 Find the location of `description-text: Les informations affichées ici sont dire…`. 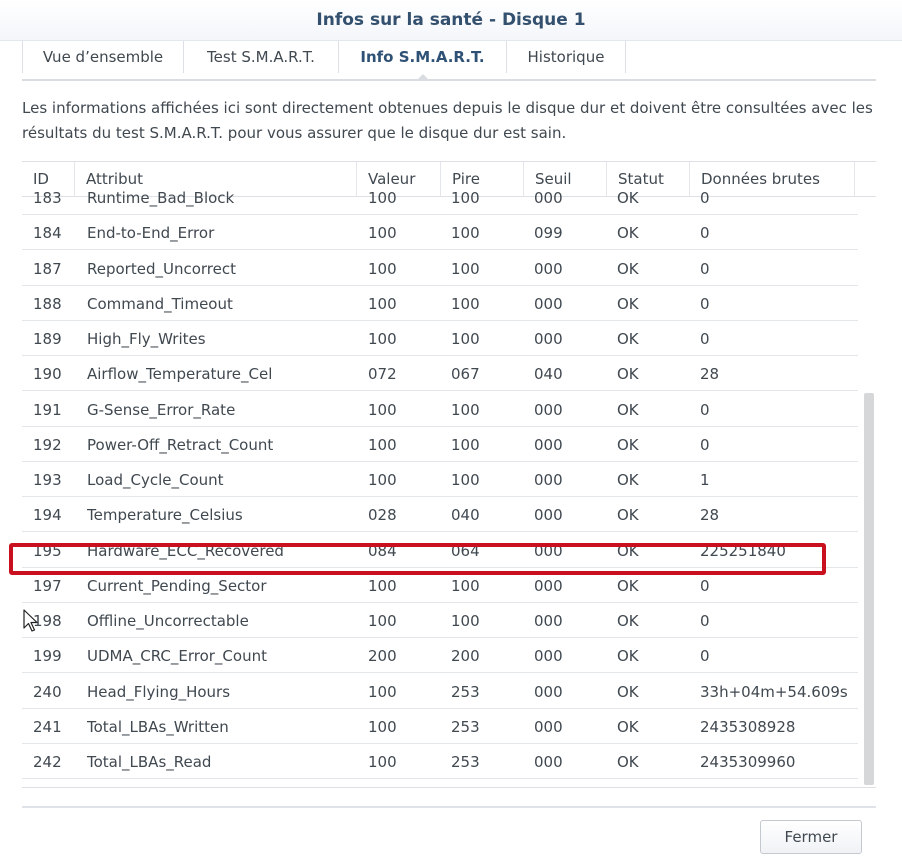

description-text: Les informations affichées ici sont dire… is located at coordinates (447, 120).